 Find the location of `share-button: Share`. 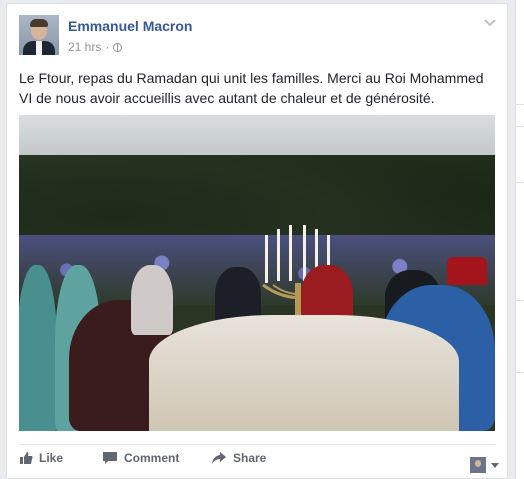

share-button: Share is located at coordinates (238, 458).